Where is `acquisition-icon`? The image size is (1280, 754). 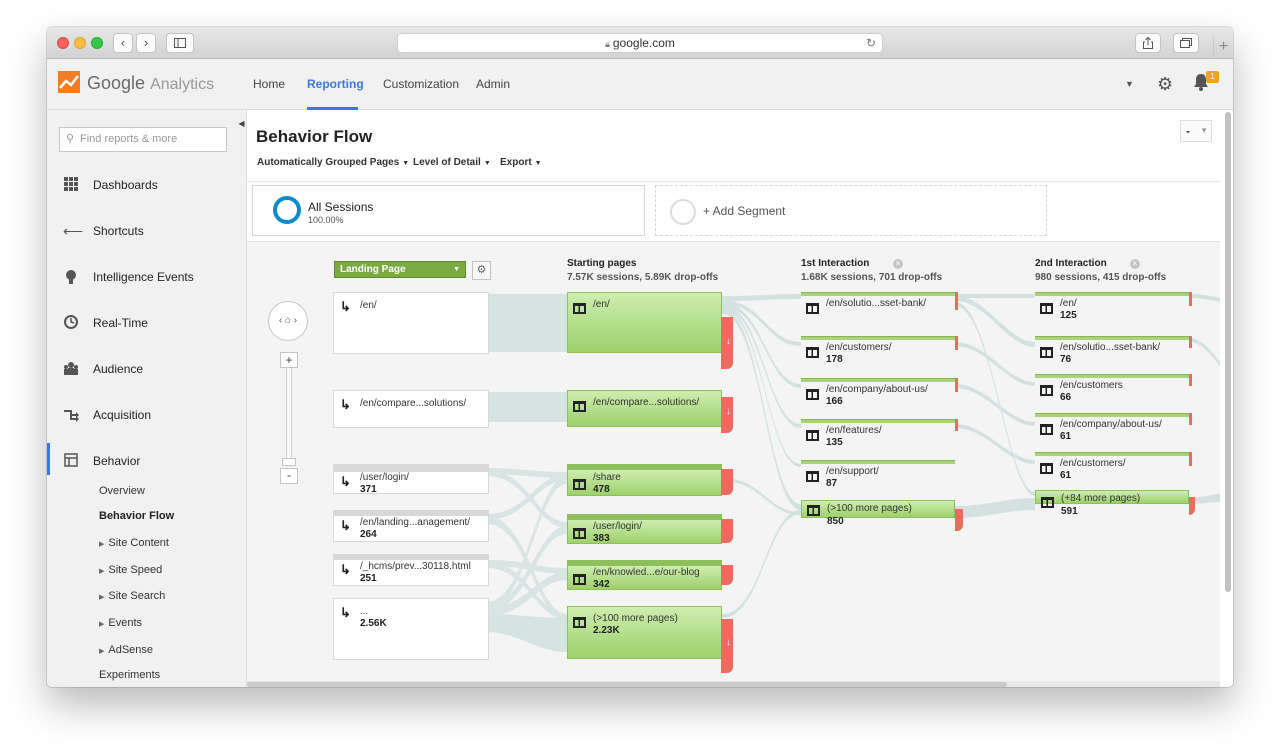
acquisition-icon is located at coordinates (71, 415).